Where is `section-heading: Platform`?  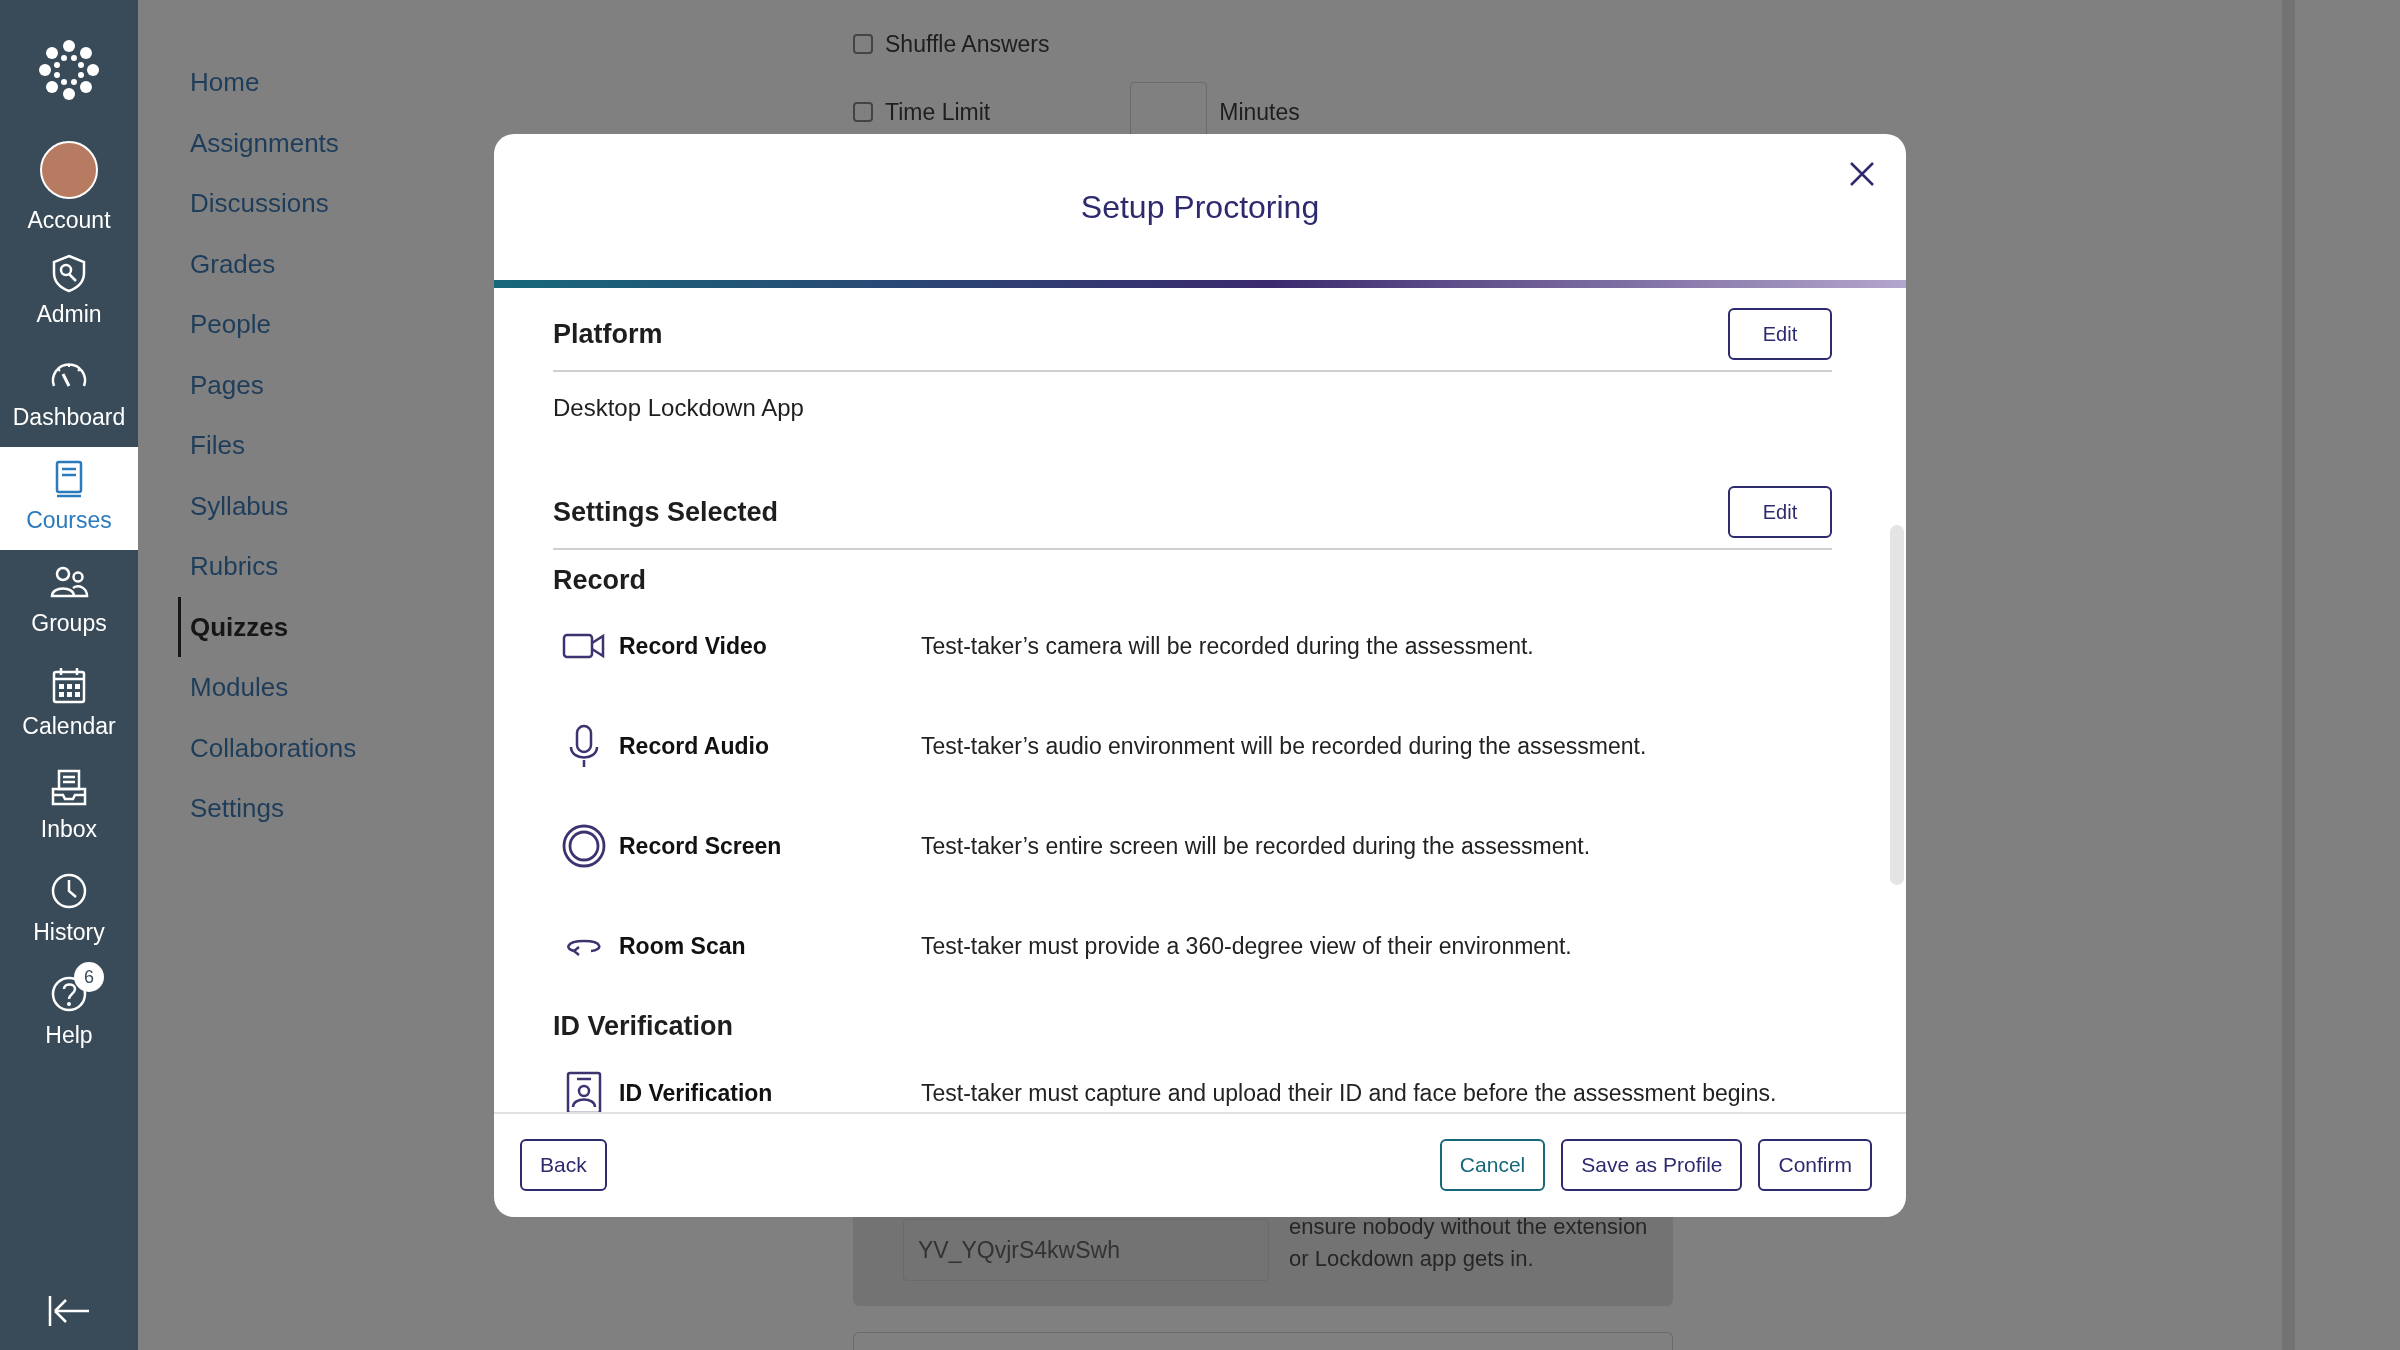
section-heading: Platform is located at coordinates (608, 334).